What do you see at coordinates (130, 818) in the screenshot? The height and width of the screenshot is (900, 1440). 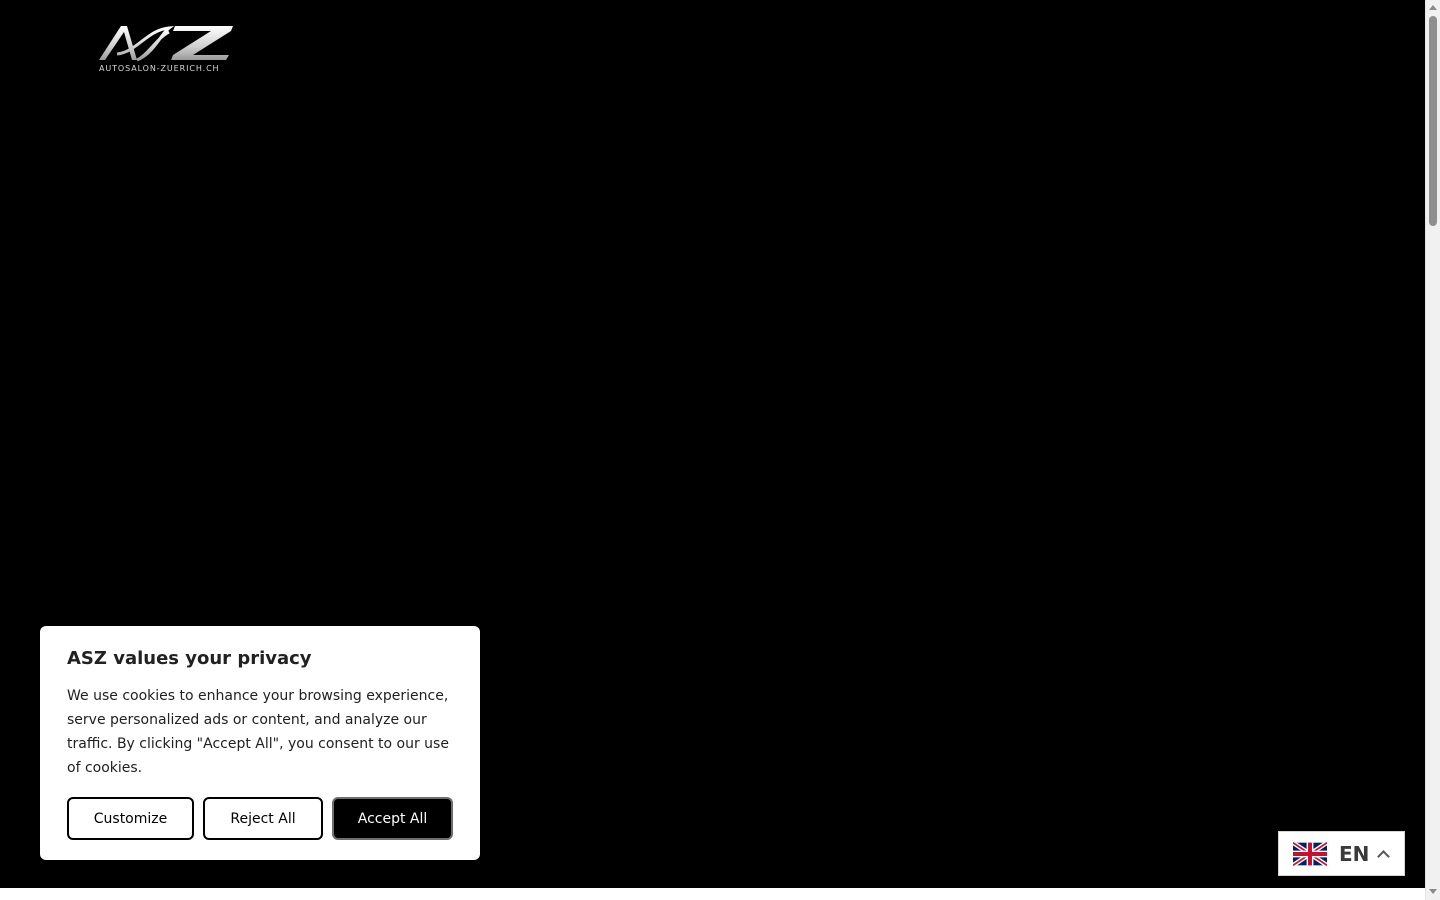 I see `customize-button: Customize` at bounding box center [130, 818].